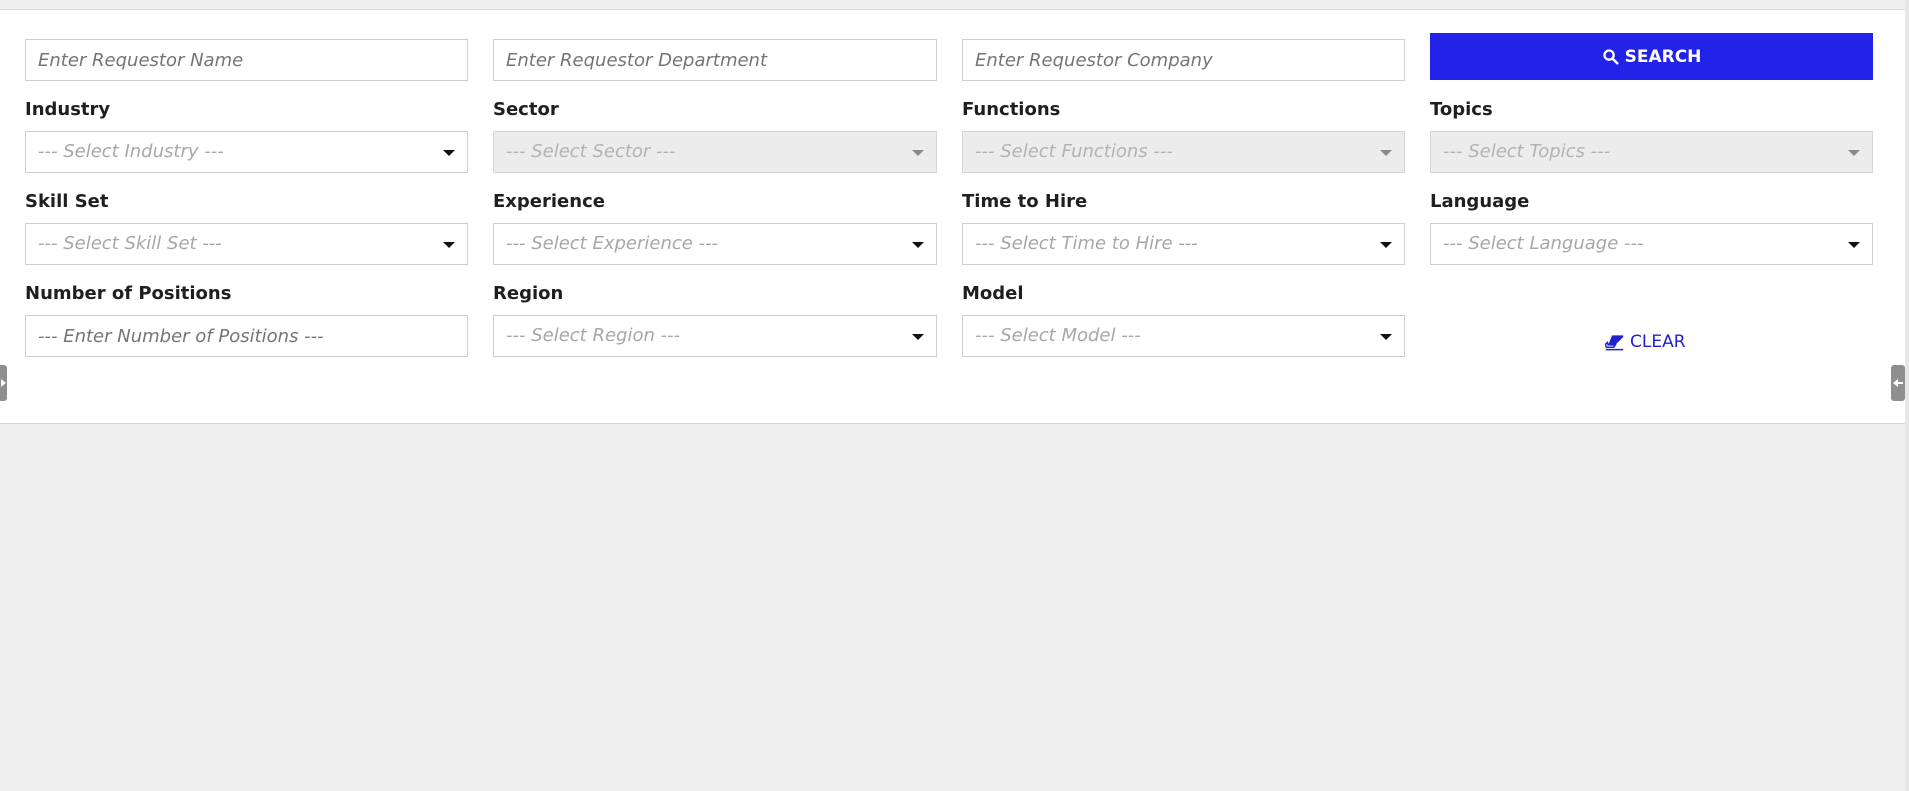  What do you see at coordinates (130, 243) in the screenshot?
I see `skill-set-select-placeholder: --- Select Skill Set ---` at bounding box center [130, 243].